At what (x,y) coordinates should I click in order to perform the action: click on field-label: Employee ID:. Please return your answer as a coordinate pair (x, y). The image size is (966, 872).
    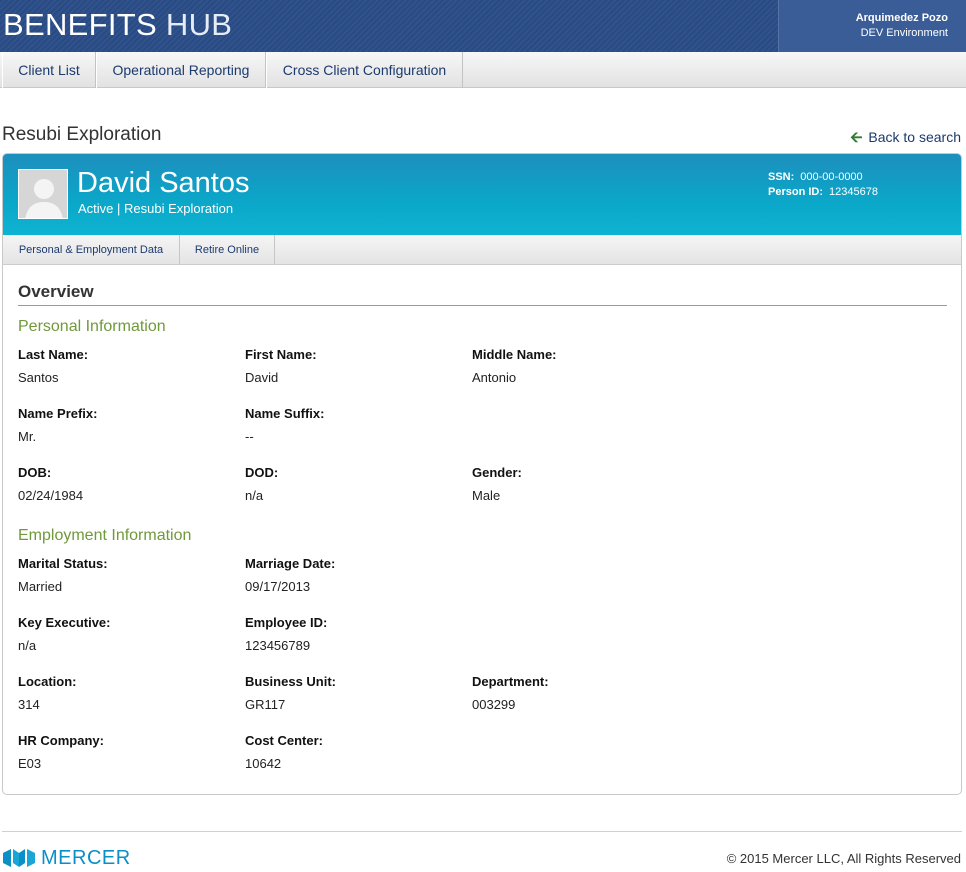
    Looking at the image, I should click on (286, 622).